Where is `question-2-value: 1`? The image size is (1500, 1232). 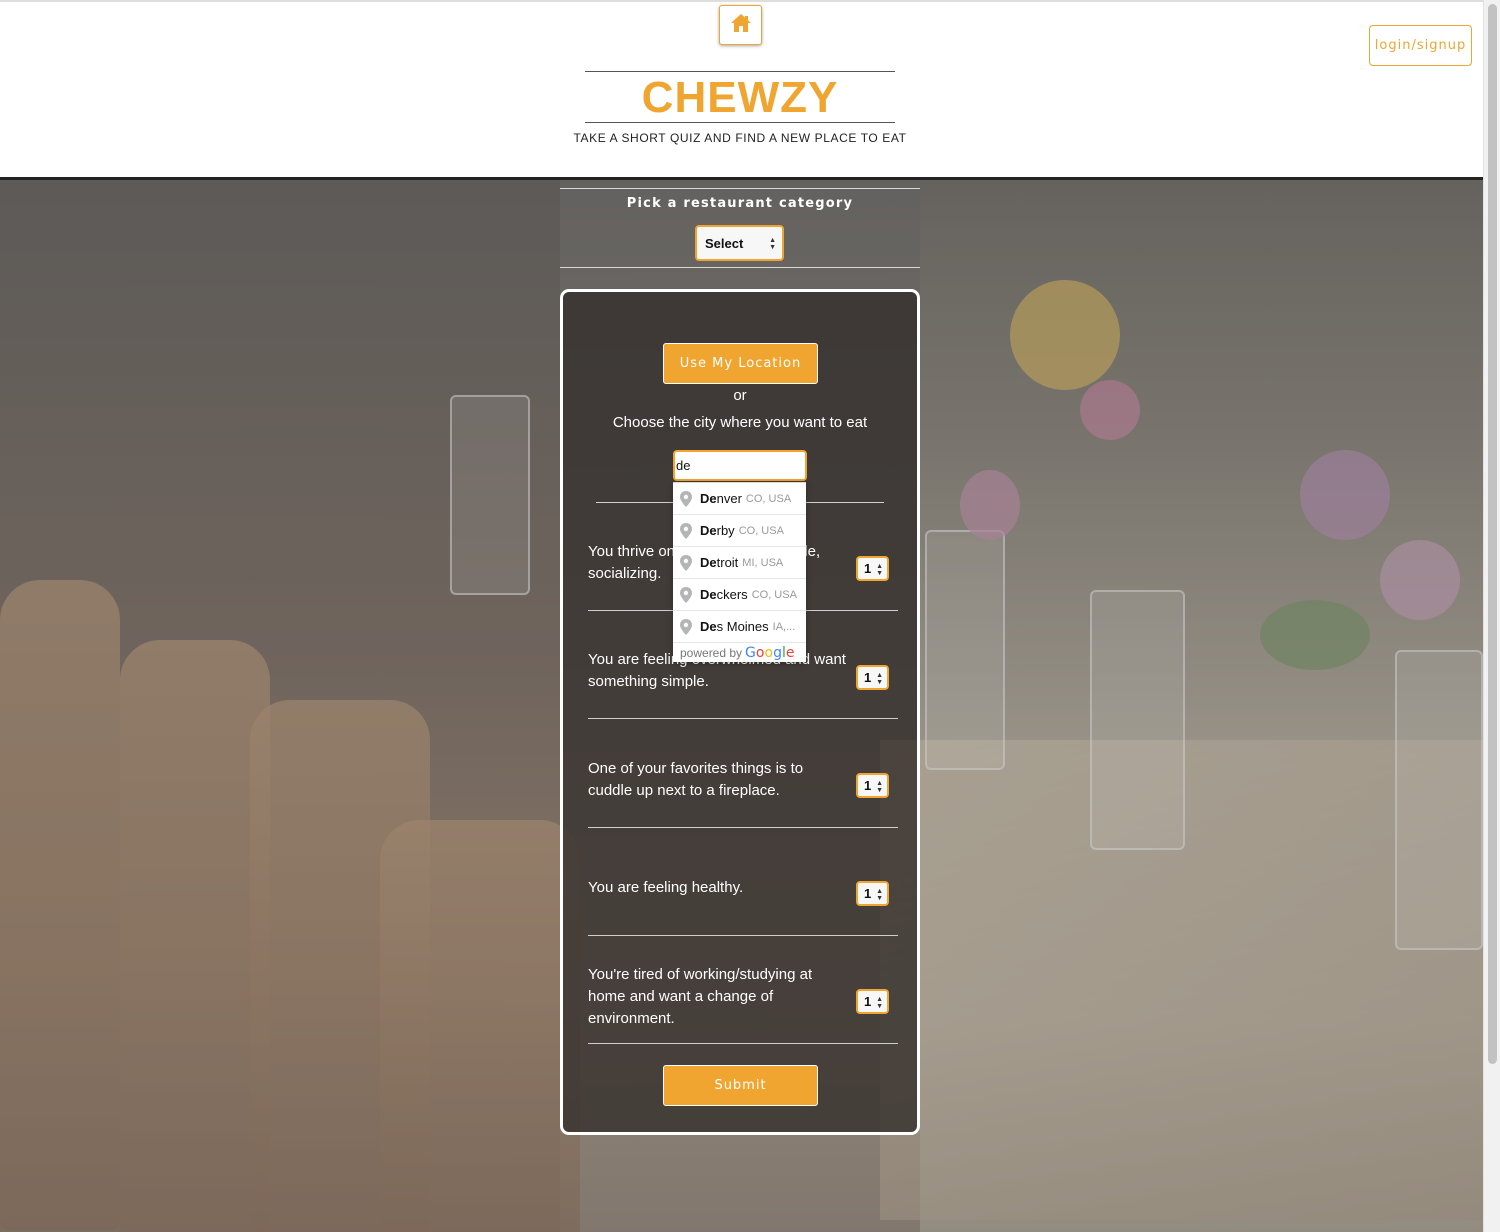 question-2-value: 1 is located at coordinates (868, 677).